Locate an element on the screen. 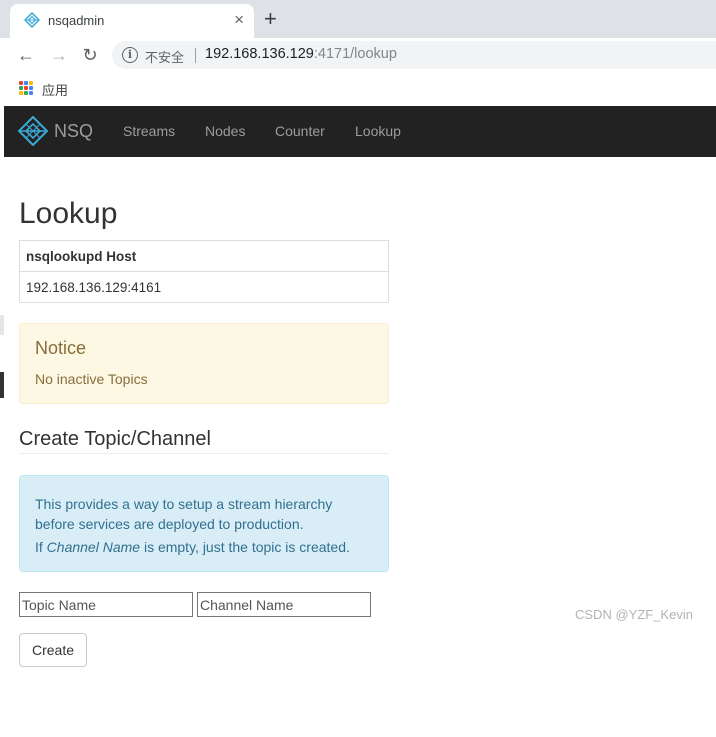 The width and height of the screenshot is (716, 737). brand-name: NSQ is located at coordinates (73, 131).